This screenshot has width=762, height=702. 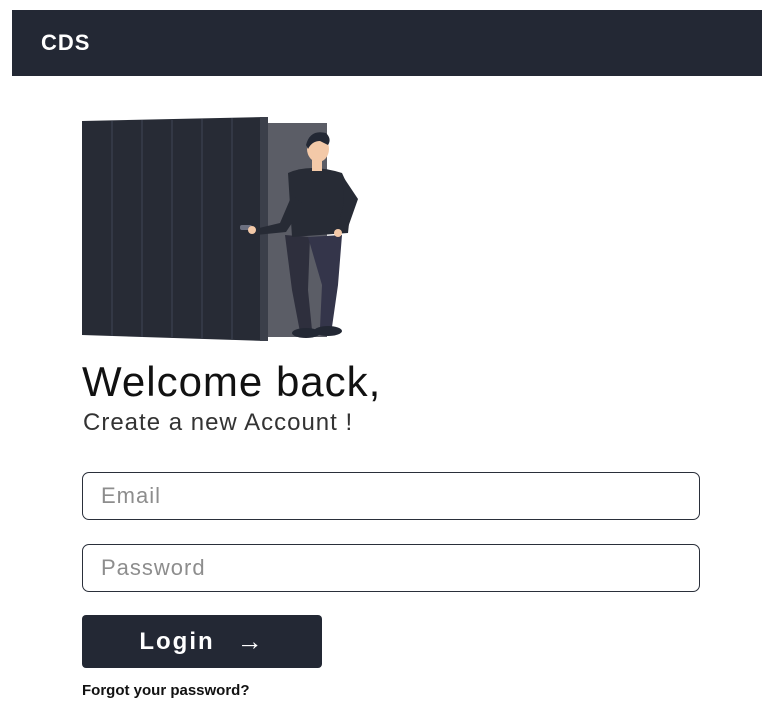 I want to click on login-button-label: Login, so click(x=177, y=641).